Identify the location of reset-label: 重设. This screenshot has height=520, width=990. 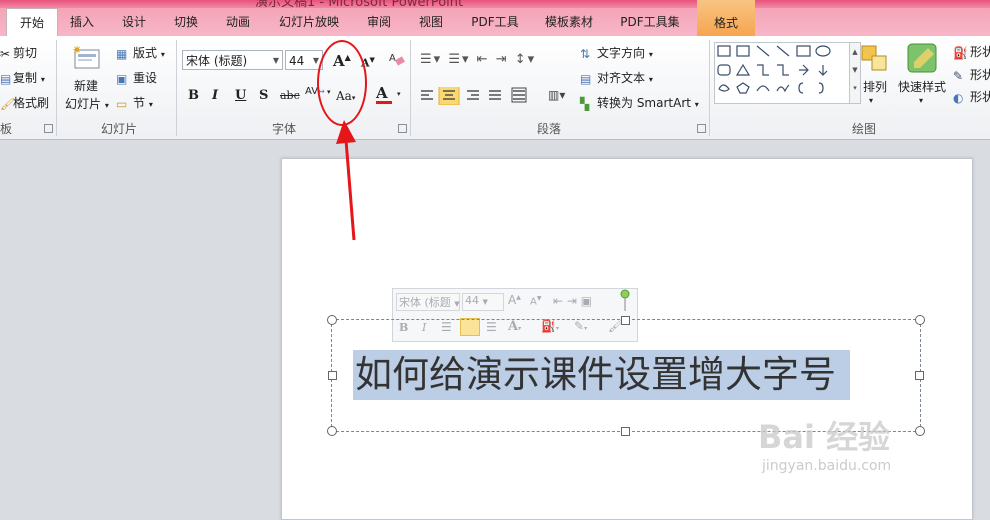
(145, 78).